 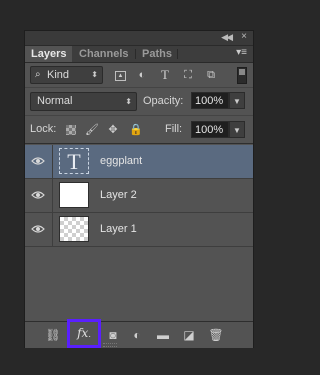 What do you see at coordinates (110, 345) in the screenshot?
I see `panel-resize-grip` at bounding box center [110, 345].